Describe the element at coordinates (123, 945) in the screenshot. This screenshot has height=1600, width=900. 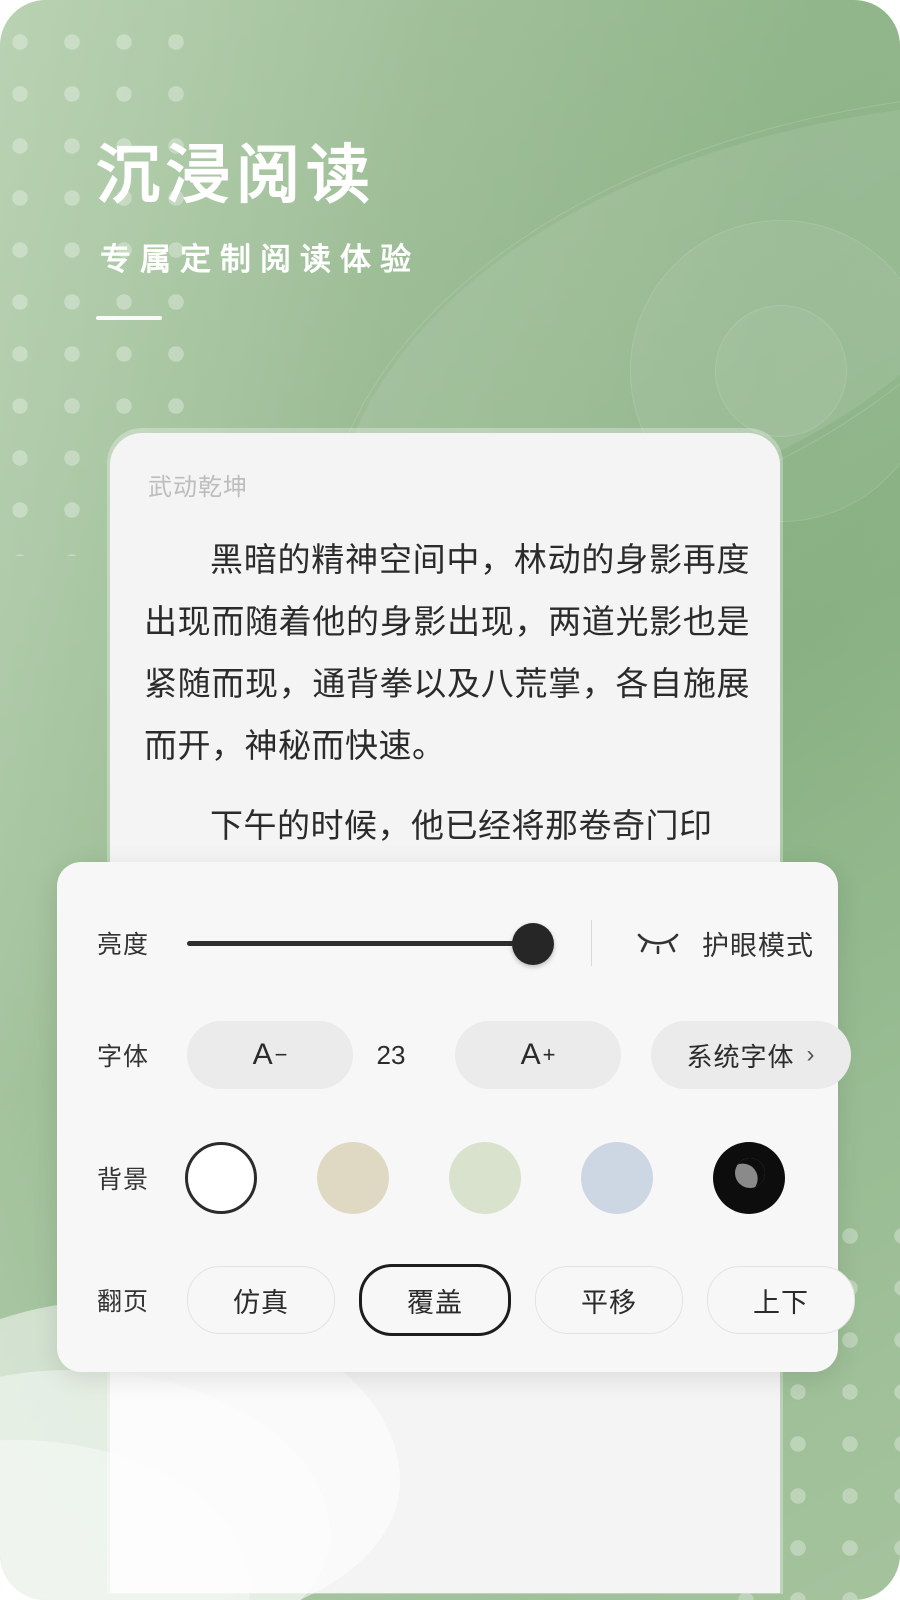
I see `brightness-label: 亮度` at that location.